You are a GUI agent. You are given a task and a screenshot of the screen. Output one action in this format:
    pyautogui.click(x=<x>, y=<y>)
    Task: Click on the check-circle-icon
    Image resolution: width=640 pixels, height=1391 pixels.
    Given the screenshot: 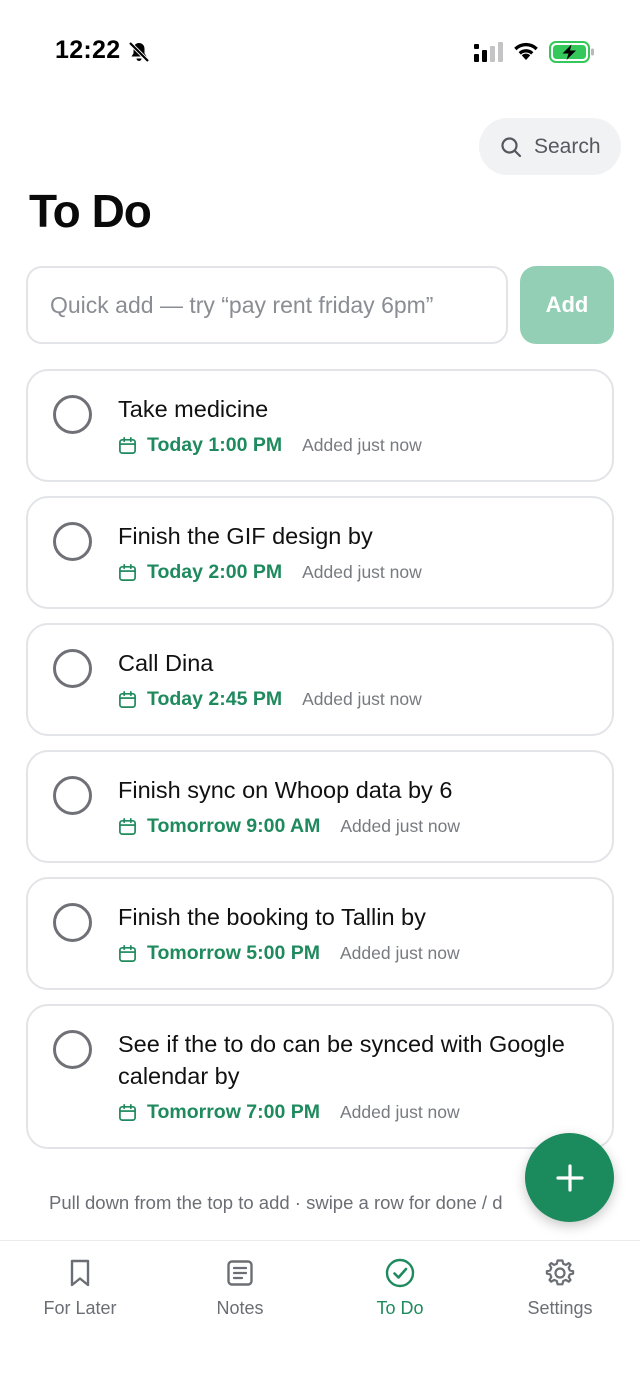 What is the action you would take?
    pyautogui.click(x=400, y=1273)
    